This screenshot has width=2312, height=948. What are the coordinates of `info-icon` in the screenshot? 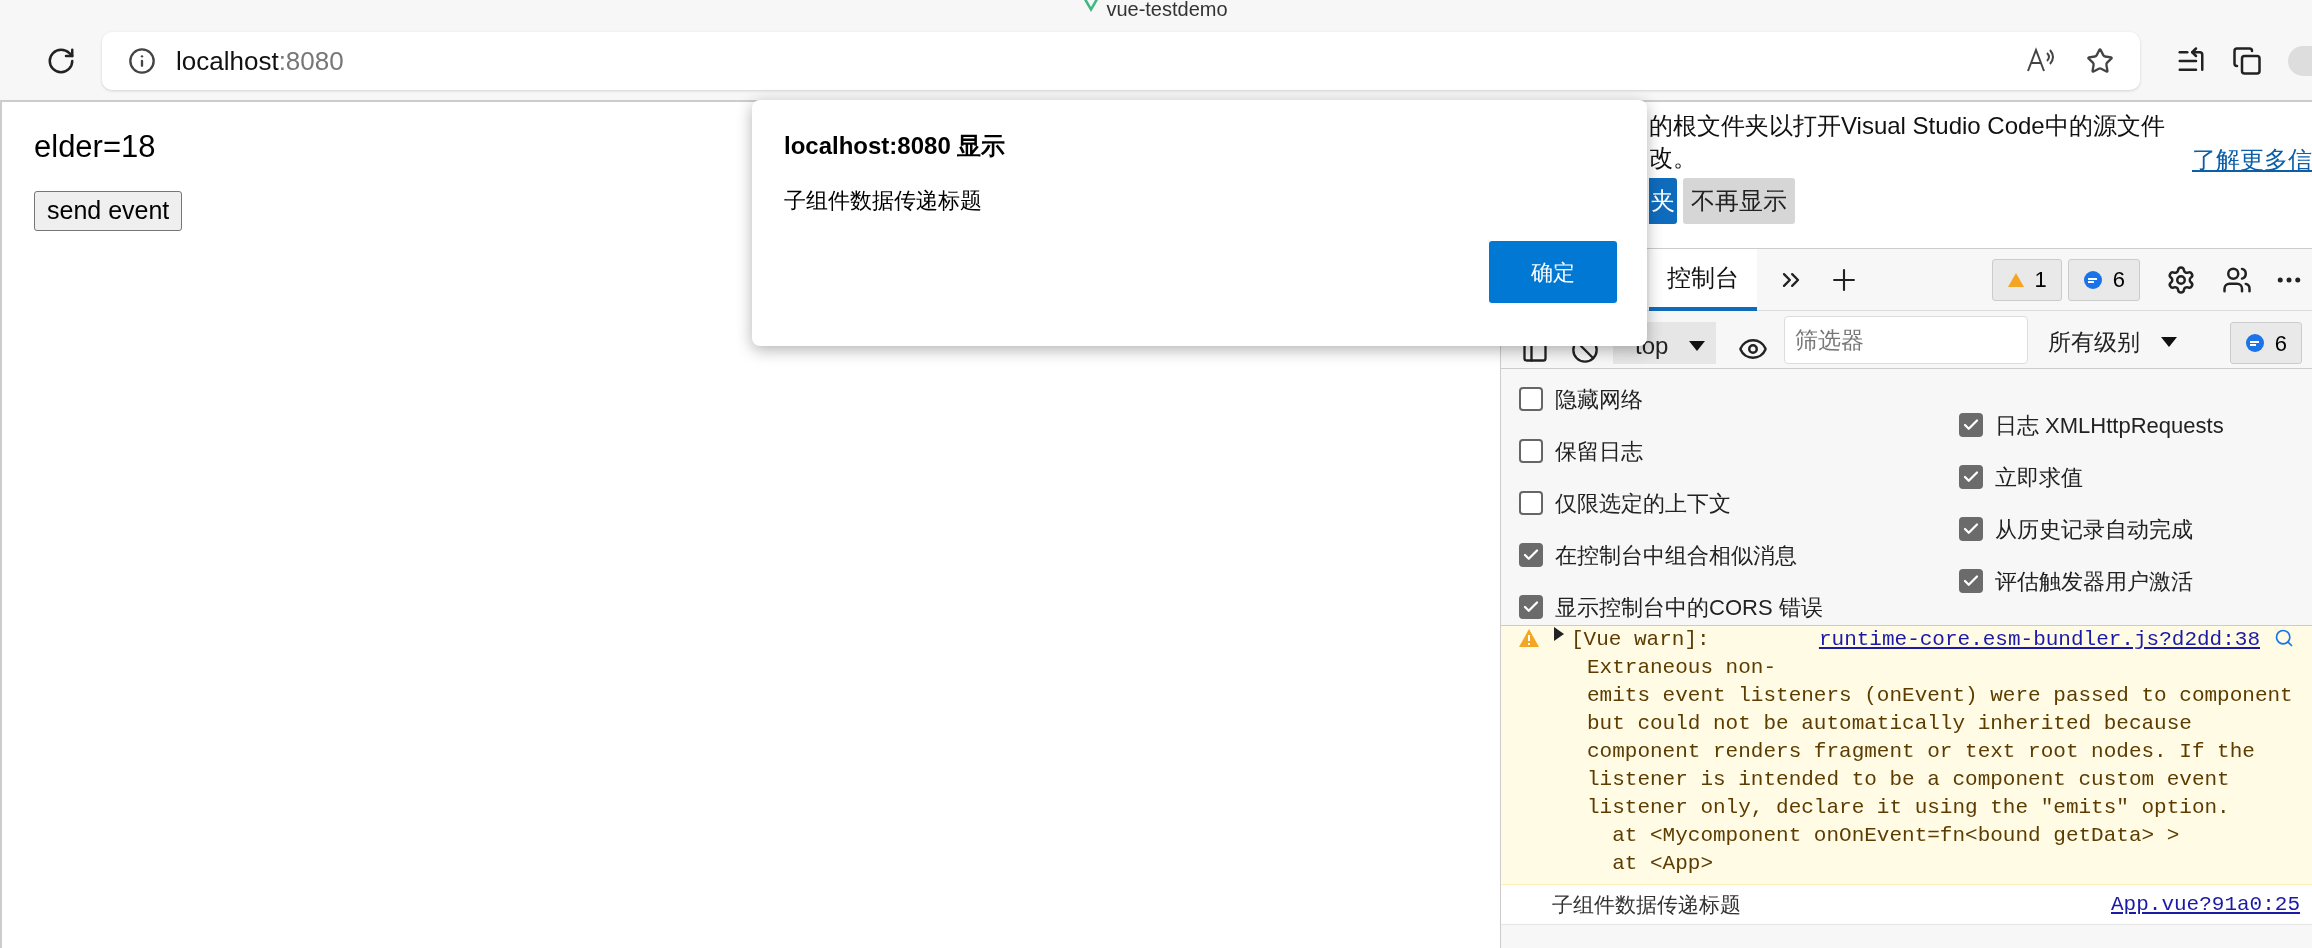 It's located at (142, 61).